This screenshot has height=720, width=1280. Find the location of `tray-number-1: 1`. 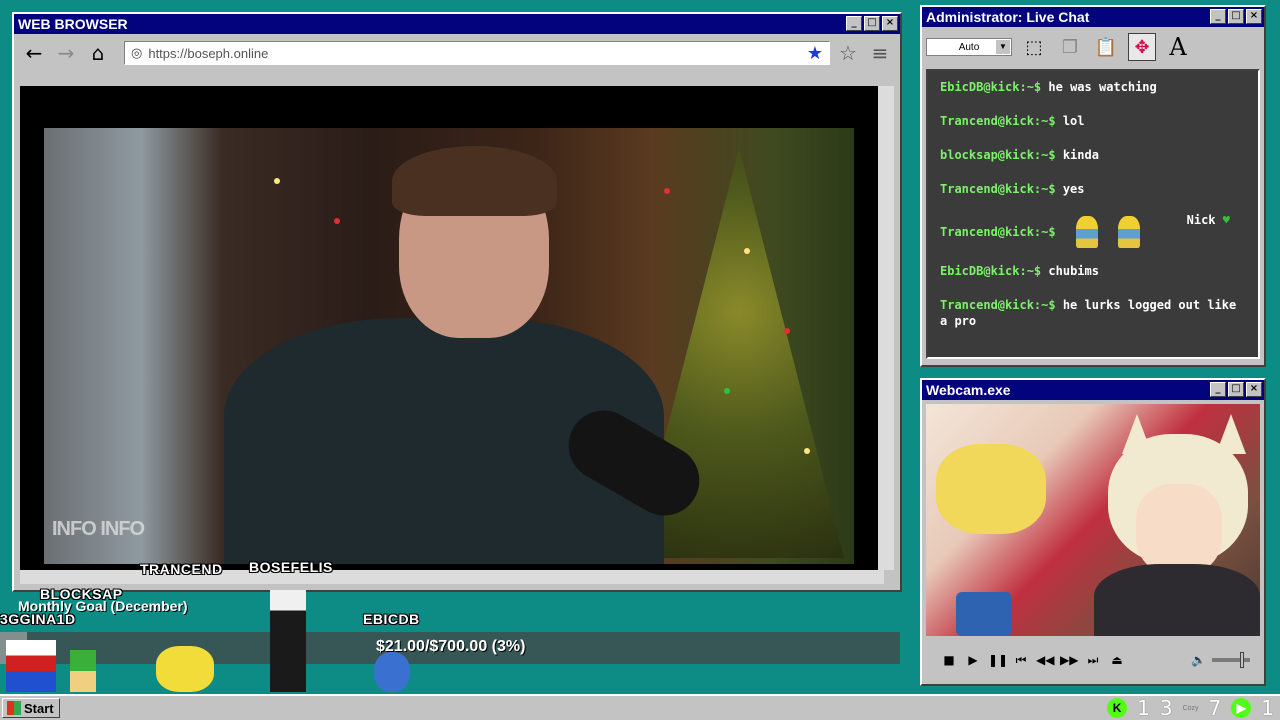

tray-number-1: 1 is located at coordinates (1143, 708).